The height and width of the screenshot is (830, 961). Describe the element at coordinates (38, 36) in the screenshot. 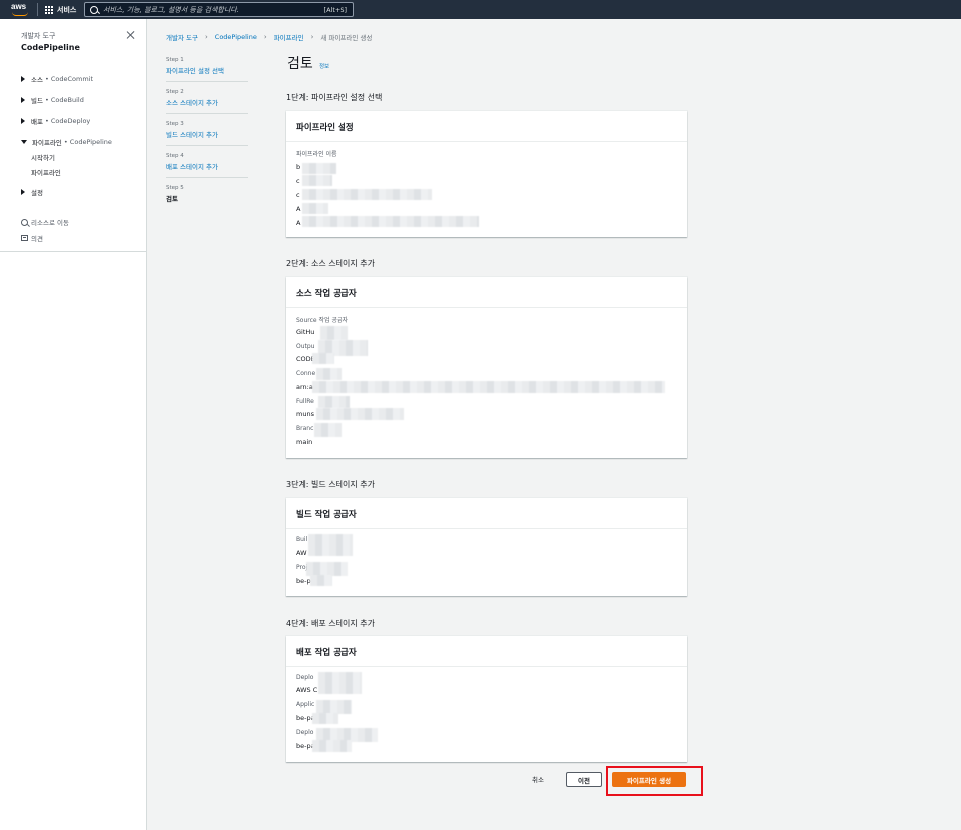

I see `sidebar-category: 개발자 도구` at that location.